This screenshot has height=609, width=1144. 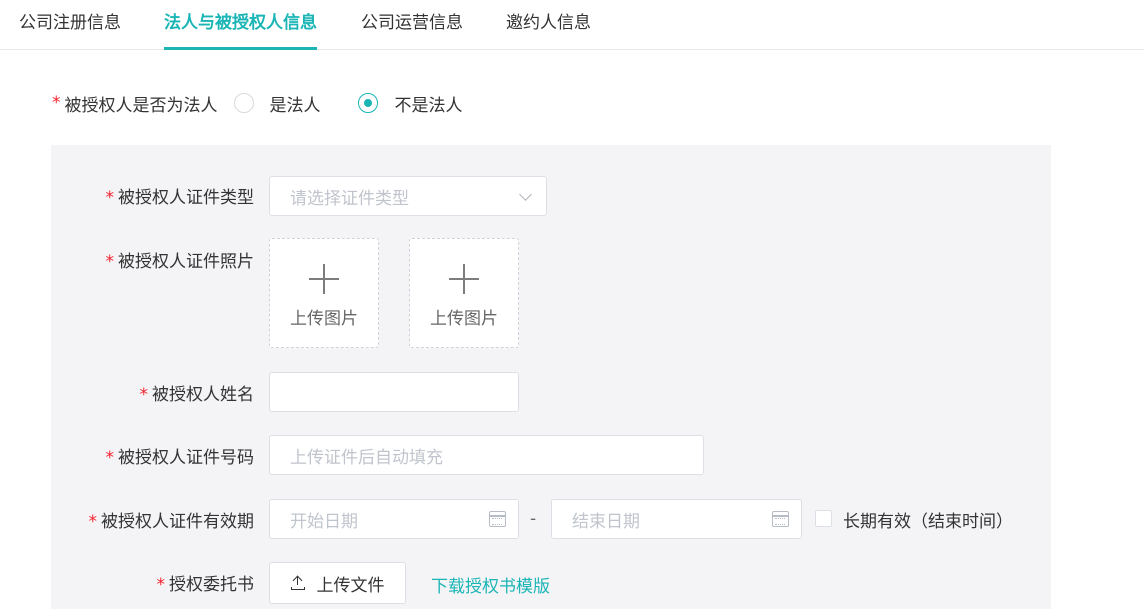 What do you see at coordinates (412, 29) in the screenshot?
I see `tab-company-operation: 公司运营信息` at bounding box center [412, 29].